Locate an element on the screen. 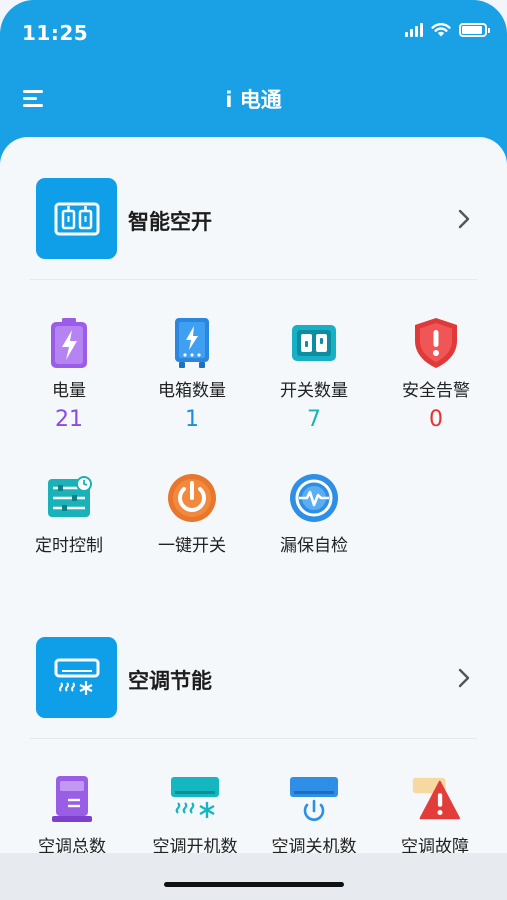  action-one-key-switch: 一键开关 is located at coordinates (192, 514).